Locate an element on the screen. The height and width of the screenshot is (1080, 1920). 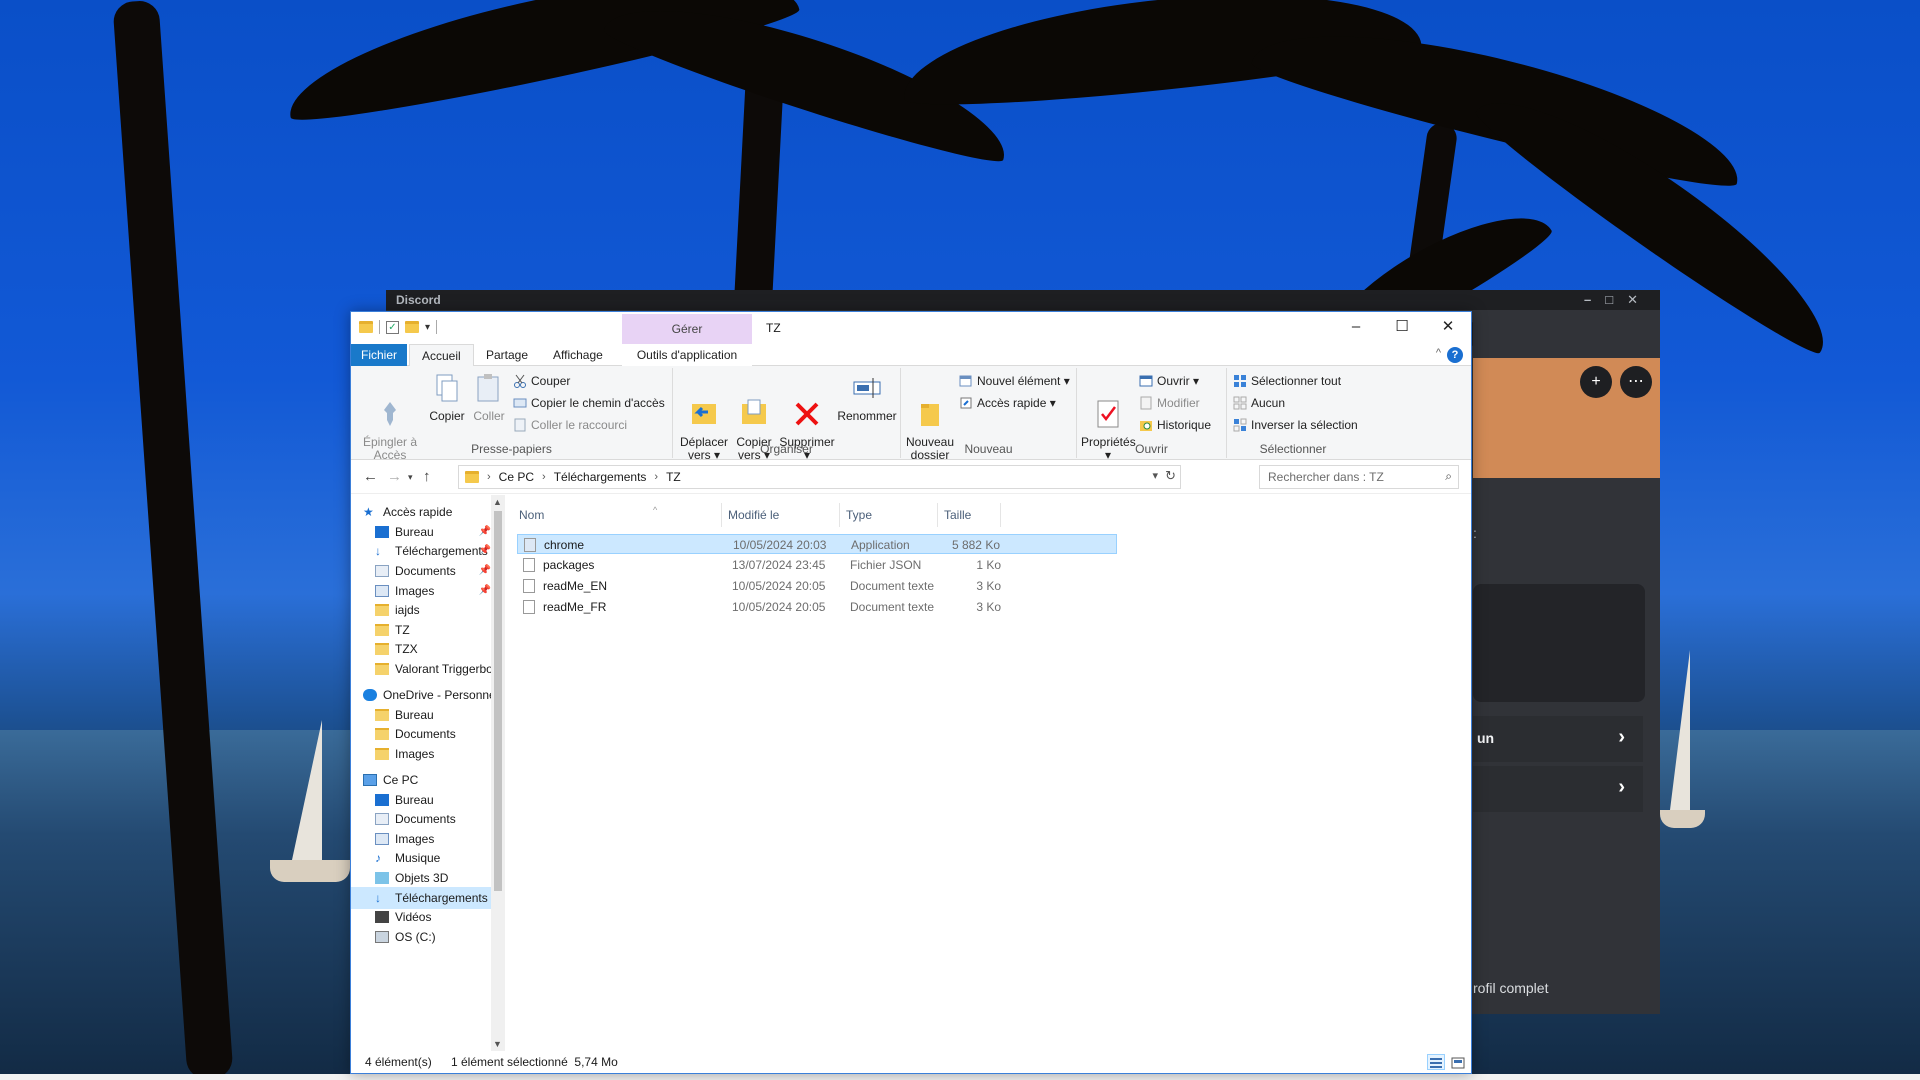
recent-locations-icon: ▾ is located at coordinates (410, 477).